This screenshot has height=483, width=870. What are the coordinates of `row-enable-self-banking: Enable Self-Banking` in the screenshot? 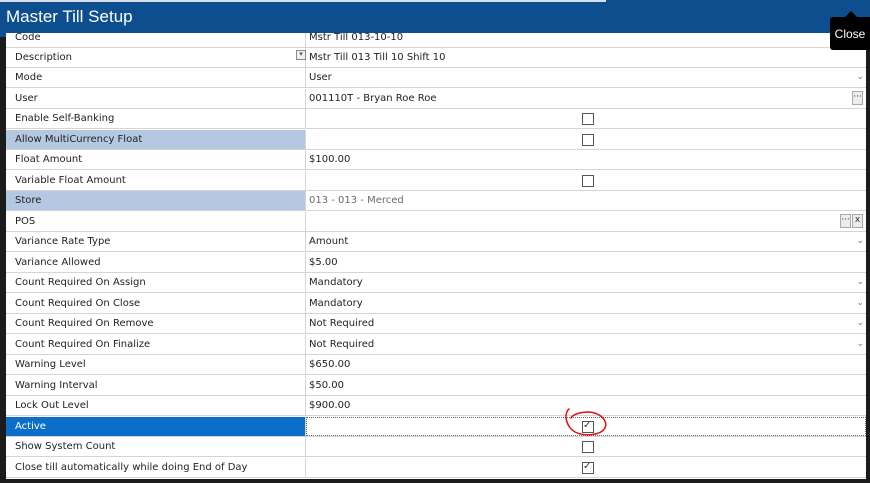 It's located at (436, 119).